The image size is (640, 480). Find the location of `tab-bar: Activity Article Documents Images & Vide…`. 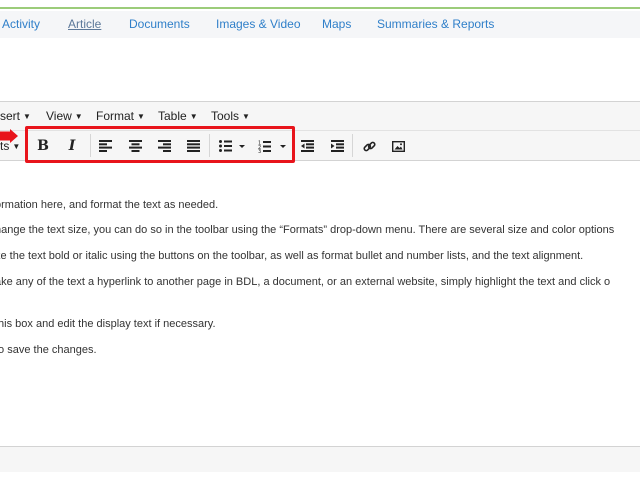

tab-bar: Activity Article Documents Images & Vide… is located at coordinates (320, 24).